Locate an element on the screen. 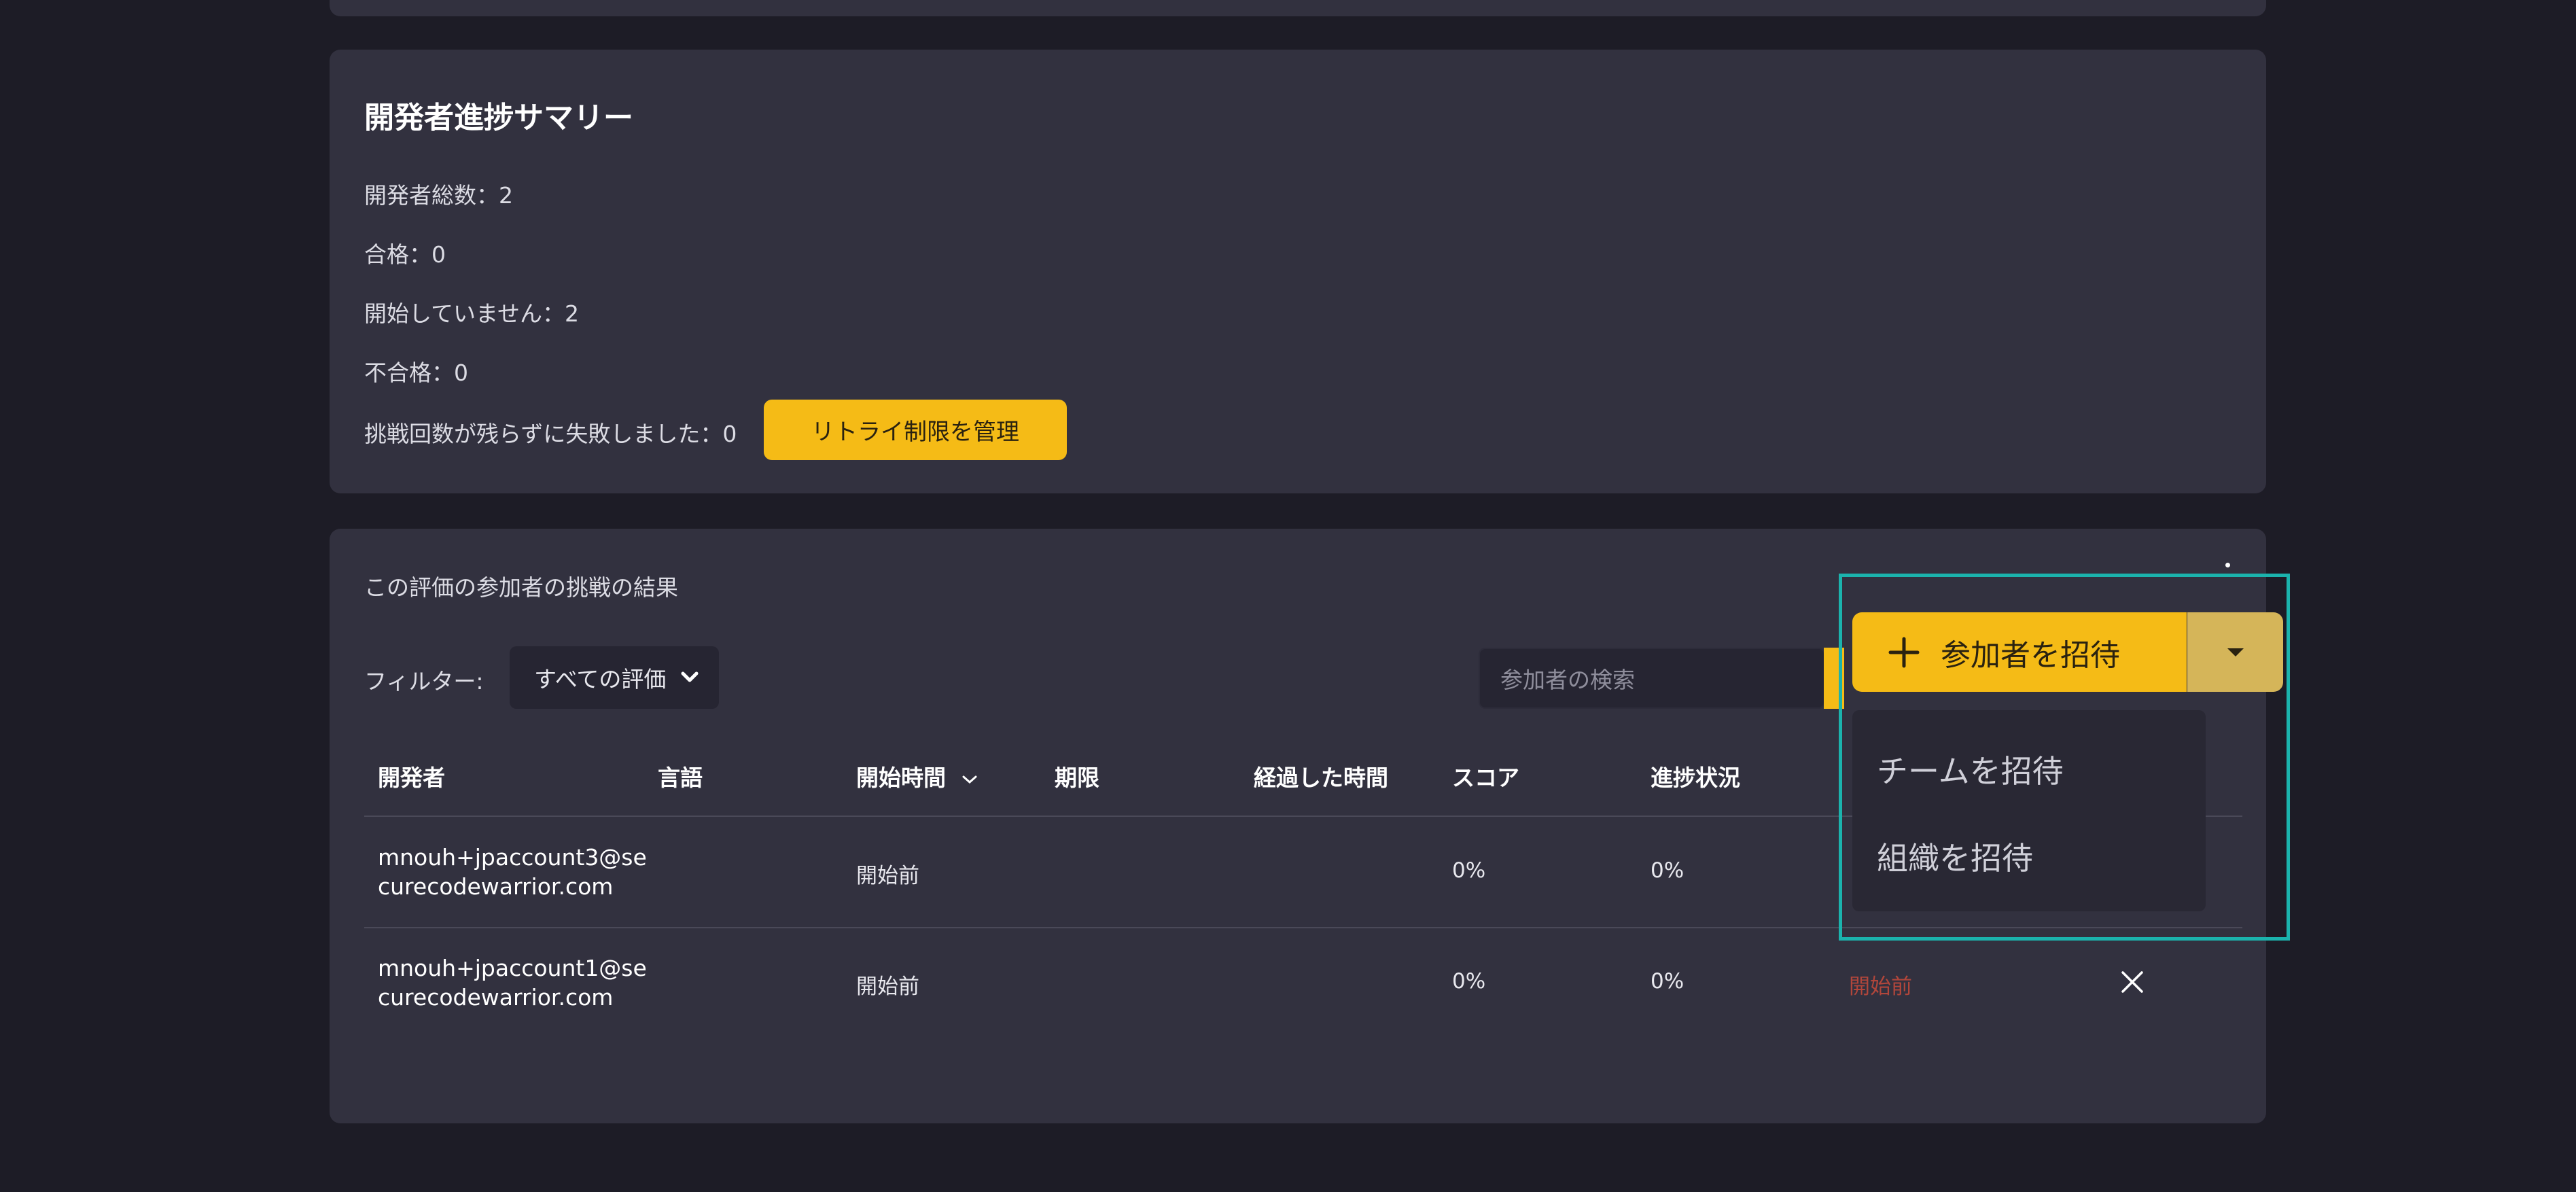 The image size is (2576, 1192). results-title: この評価の参加者の挑戦の結果 is located at coordinates (521, 587).